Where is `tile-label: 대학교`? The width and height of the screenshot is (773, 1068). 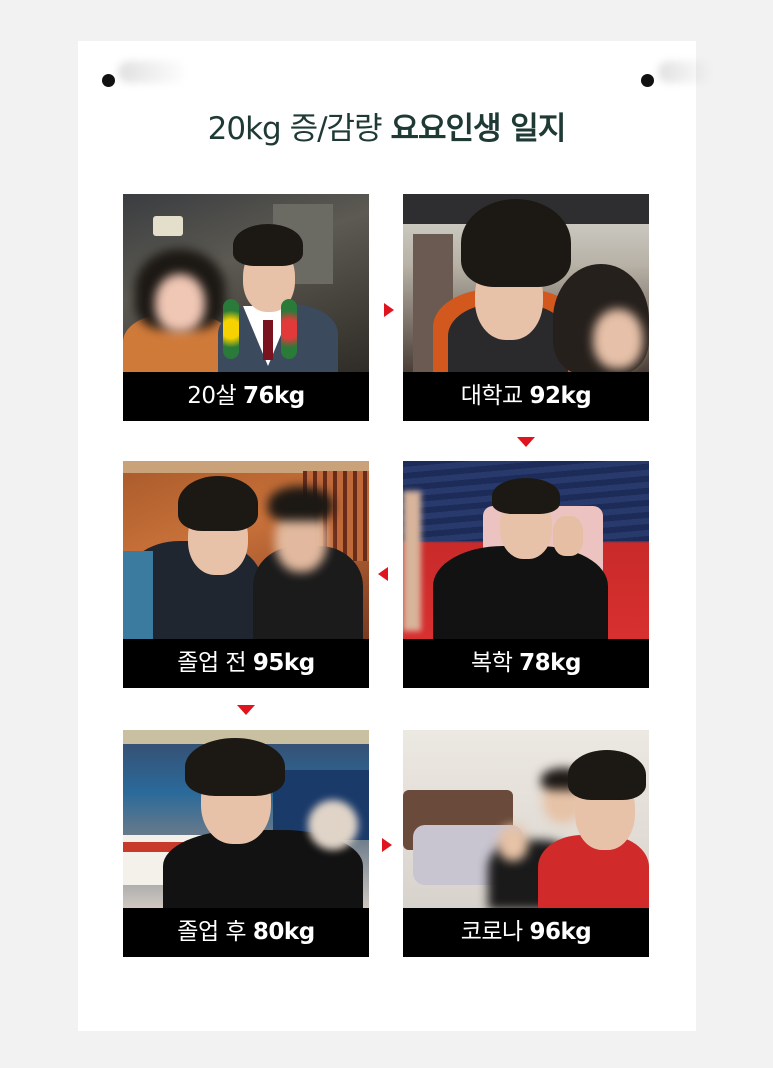
tile-label: 대학교 is located at coordinates (491, 396).